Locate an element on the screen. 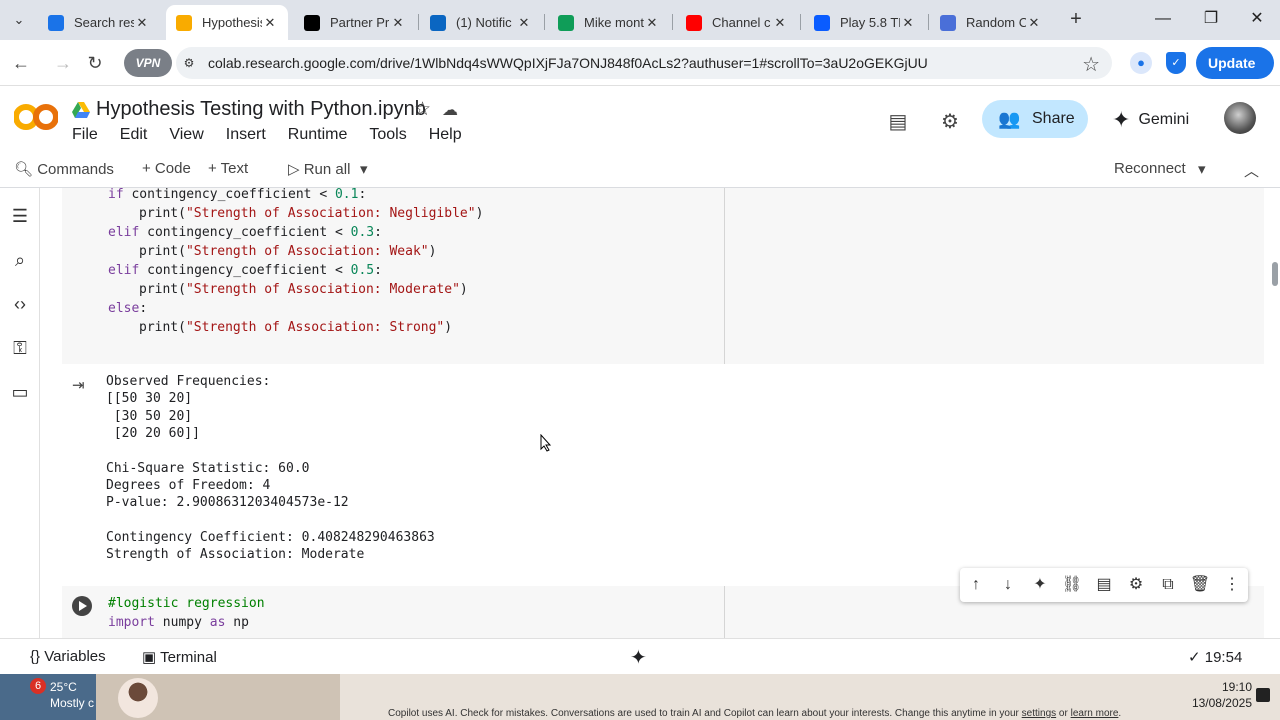 The height and width of the screenshot is (720, 1280). code-line: if contingency_coefficient < 0.1: is located at coordinates (237, 195).